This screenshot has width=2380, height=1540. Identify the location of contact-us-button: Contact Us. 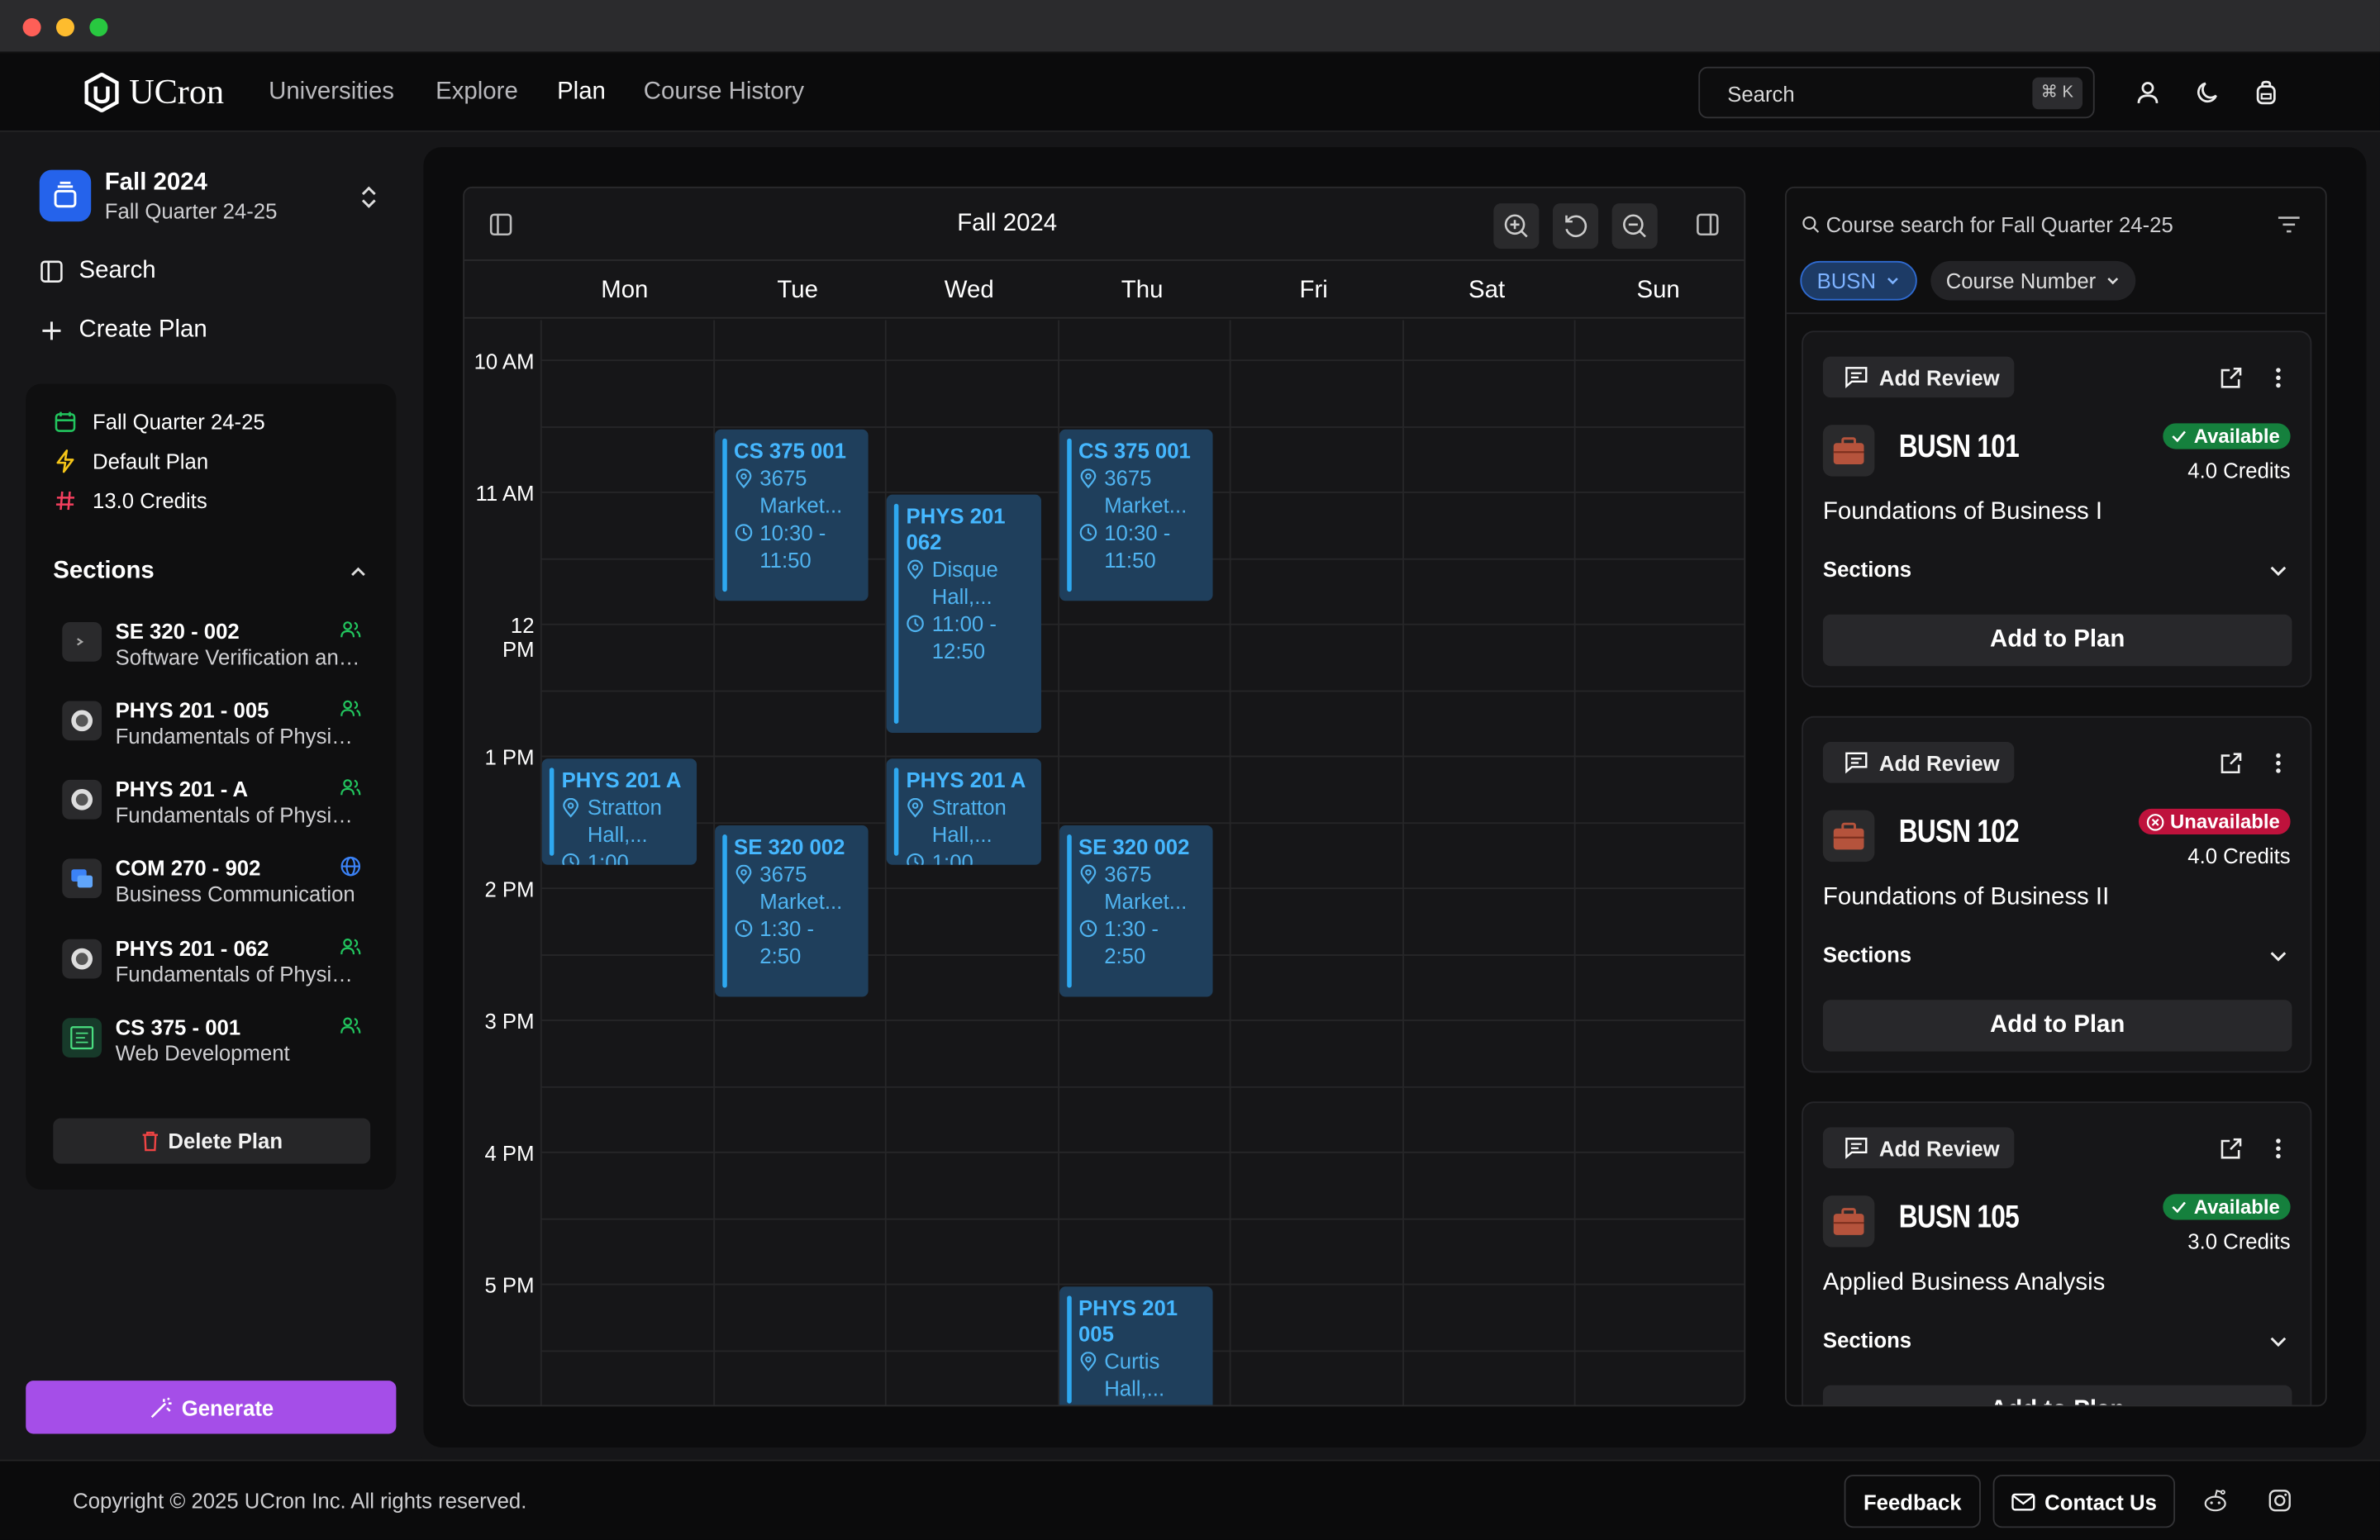
(2084, 1501).